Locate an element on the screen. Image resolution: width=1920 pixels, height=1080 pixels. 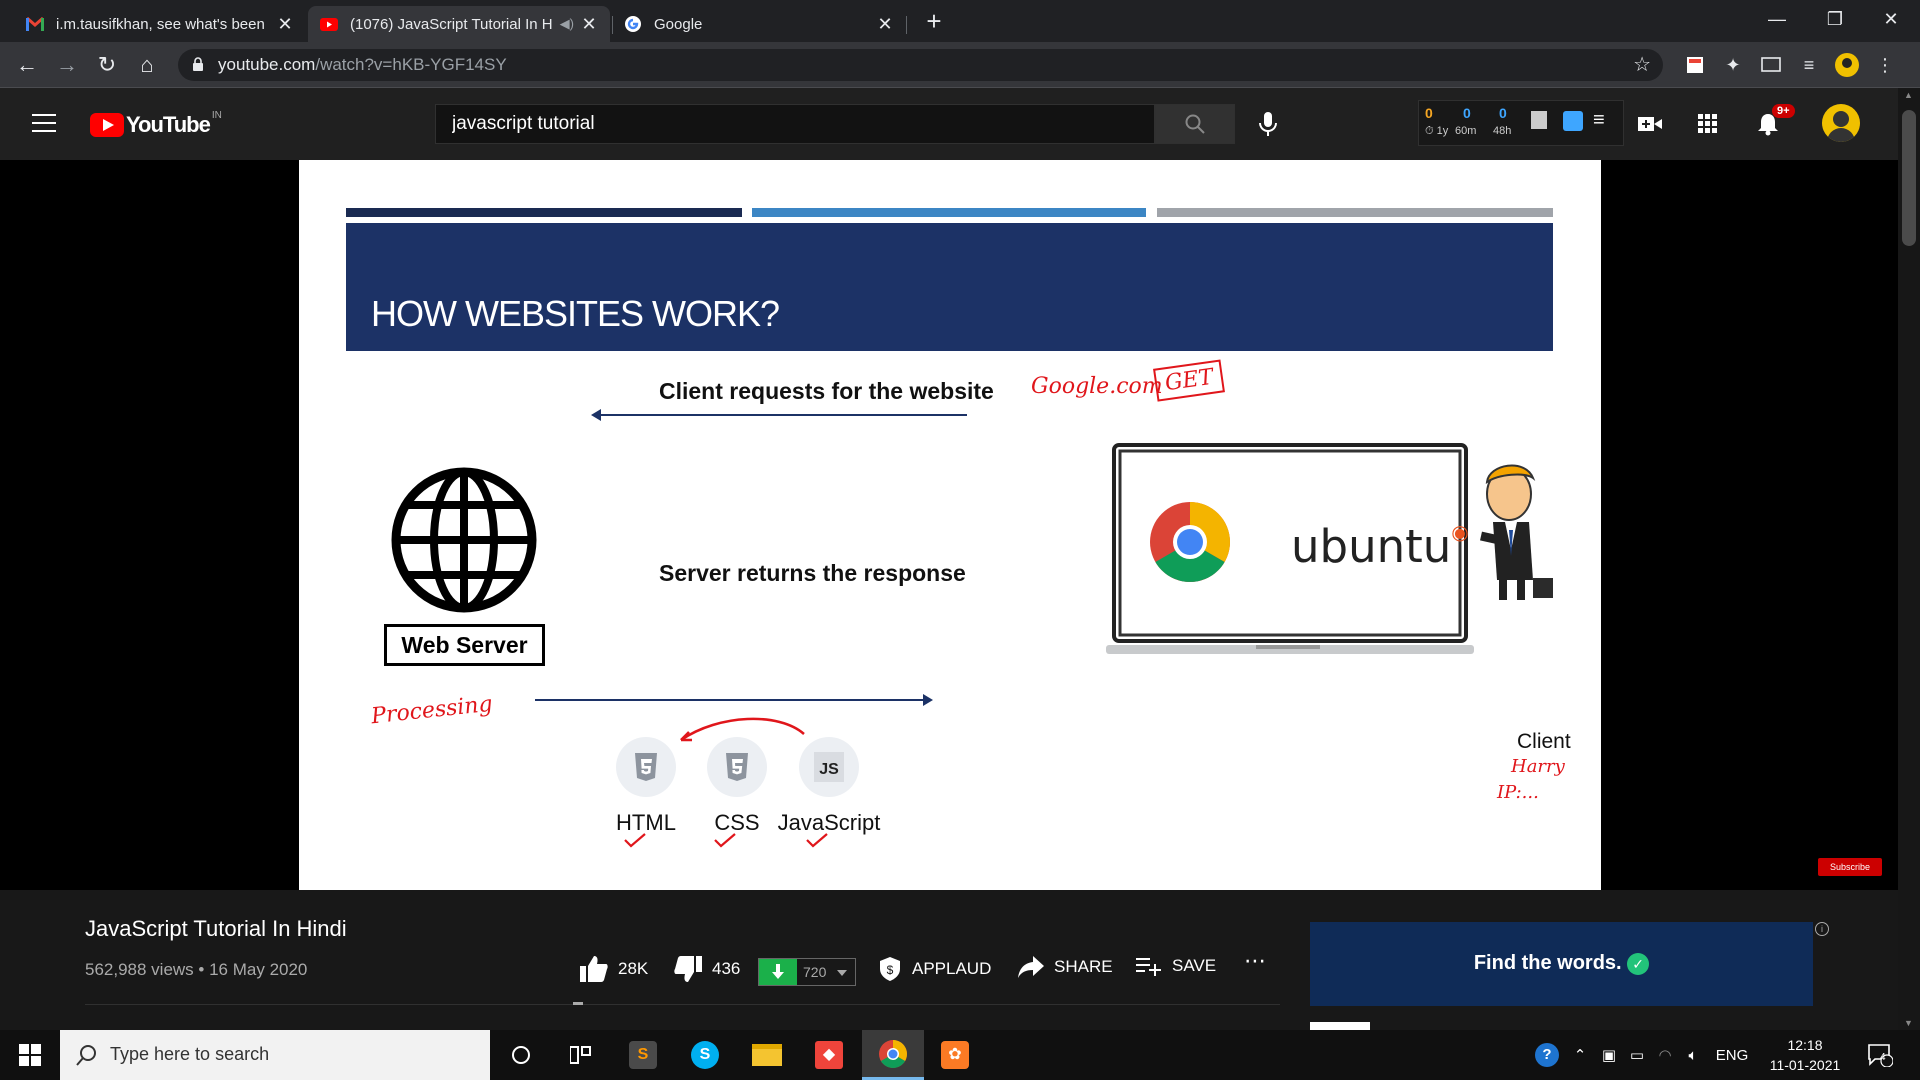
tab-google: Google ✕ is located at coordinates (759, 24).